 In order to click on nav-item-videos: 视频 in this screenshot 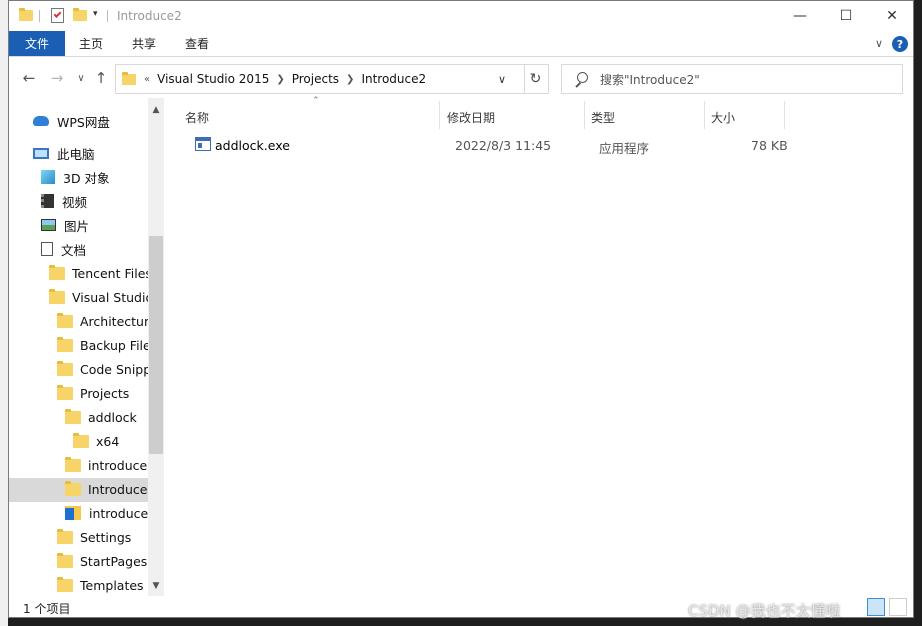, I will do `click(64, 201)`.